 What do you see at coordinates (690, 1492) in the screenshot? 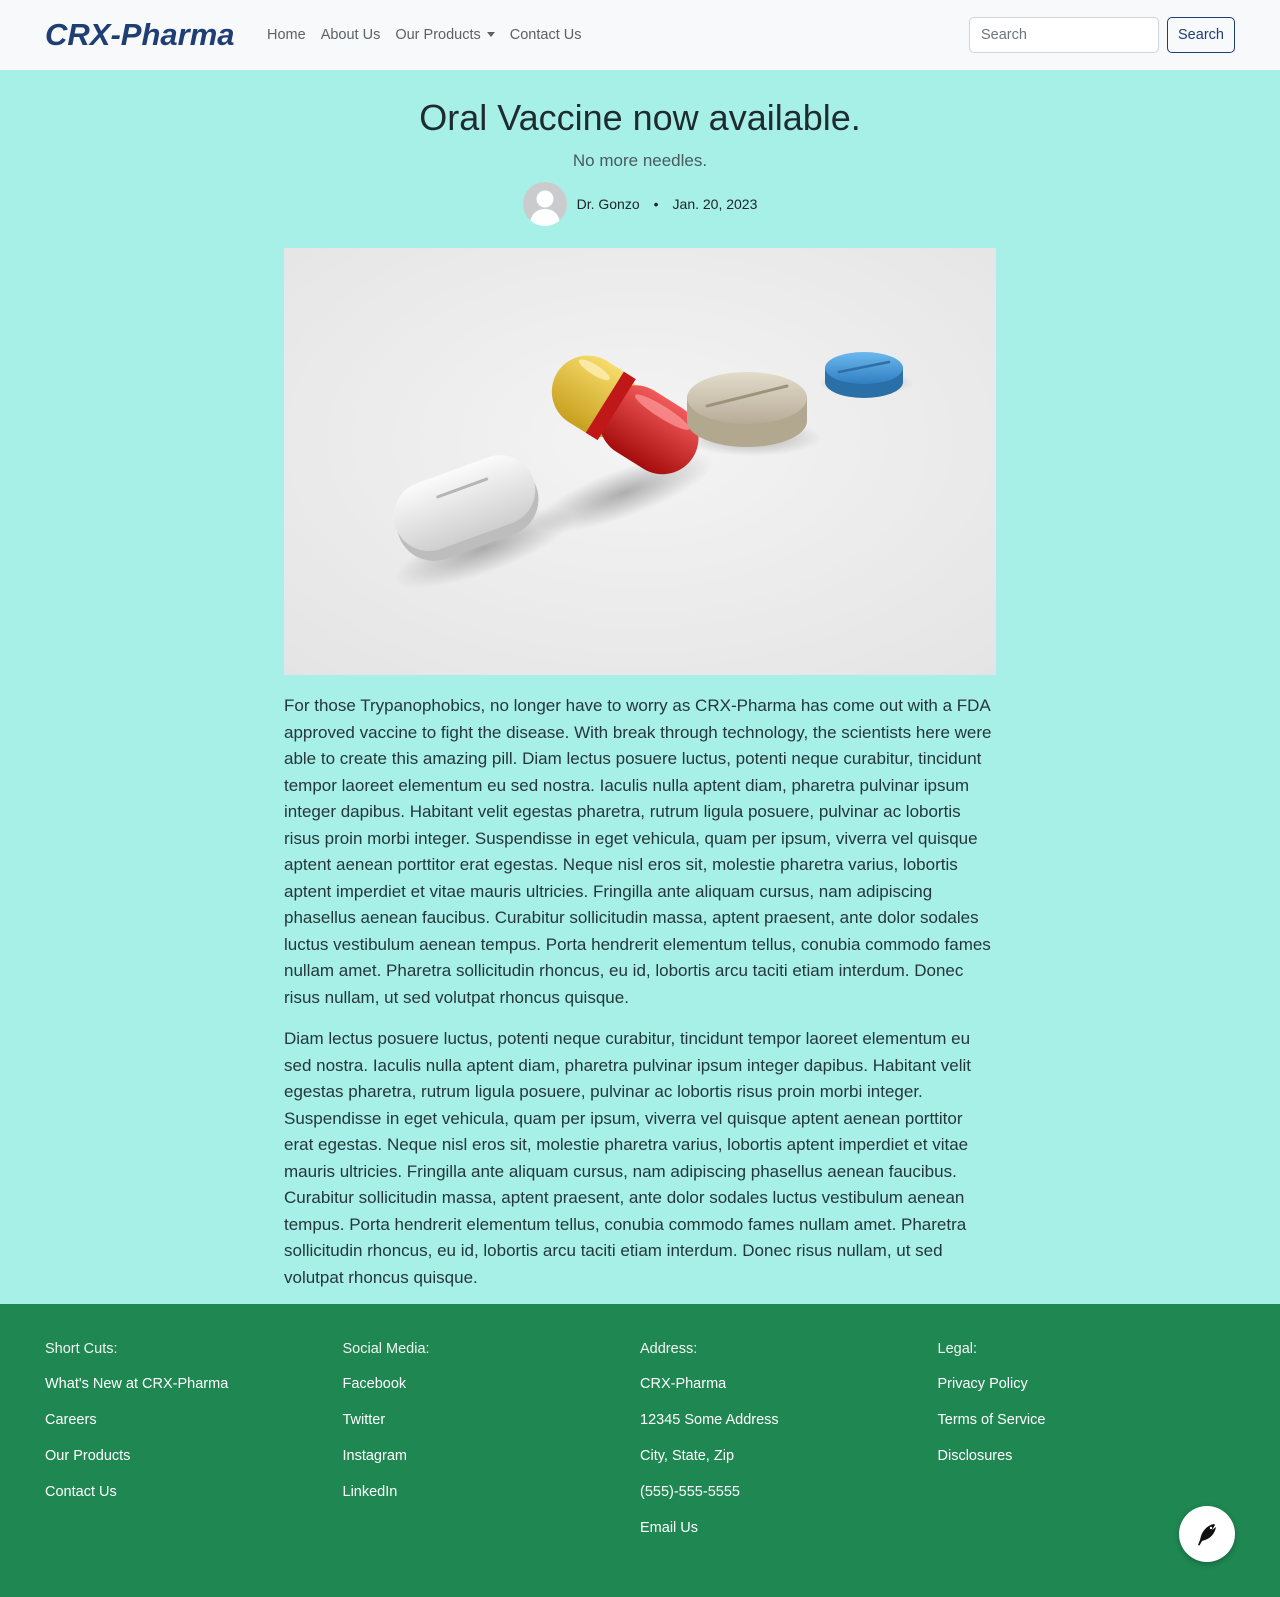
I see `footer-address-phone: (555)-555-5555` at bounding box center [690, 1492].